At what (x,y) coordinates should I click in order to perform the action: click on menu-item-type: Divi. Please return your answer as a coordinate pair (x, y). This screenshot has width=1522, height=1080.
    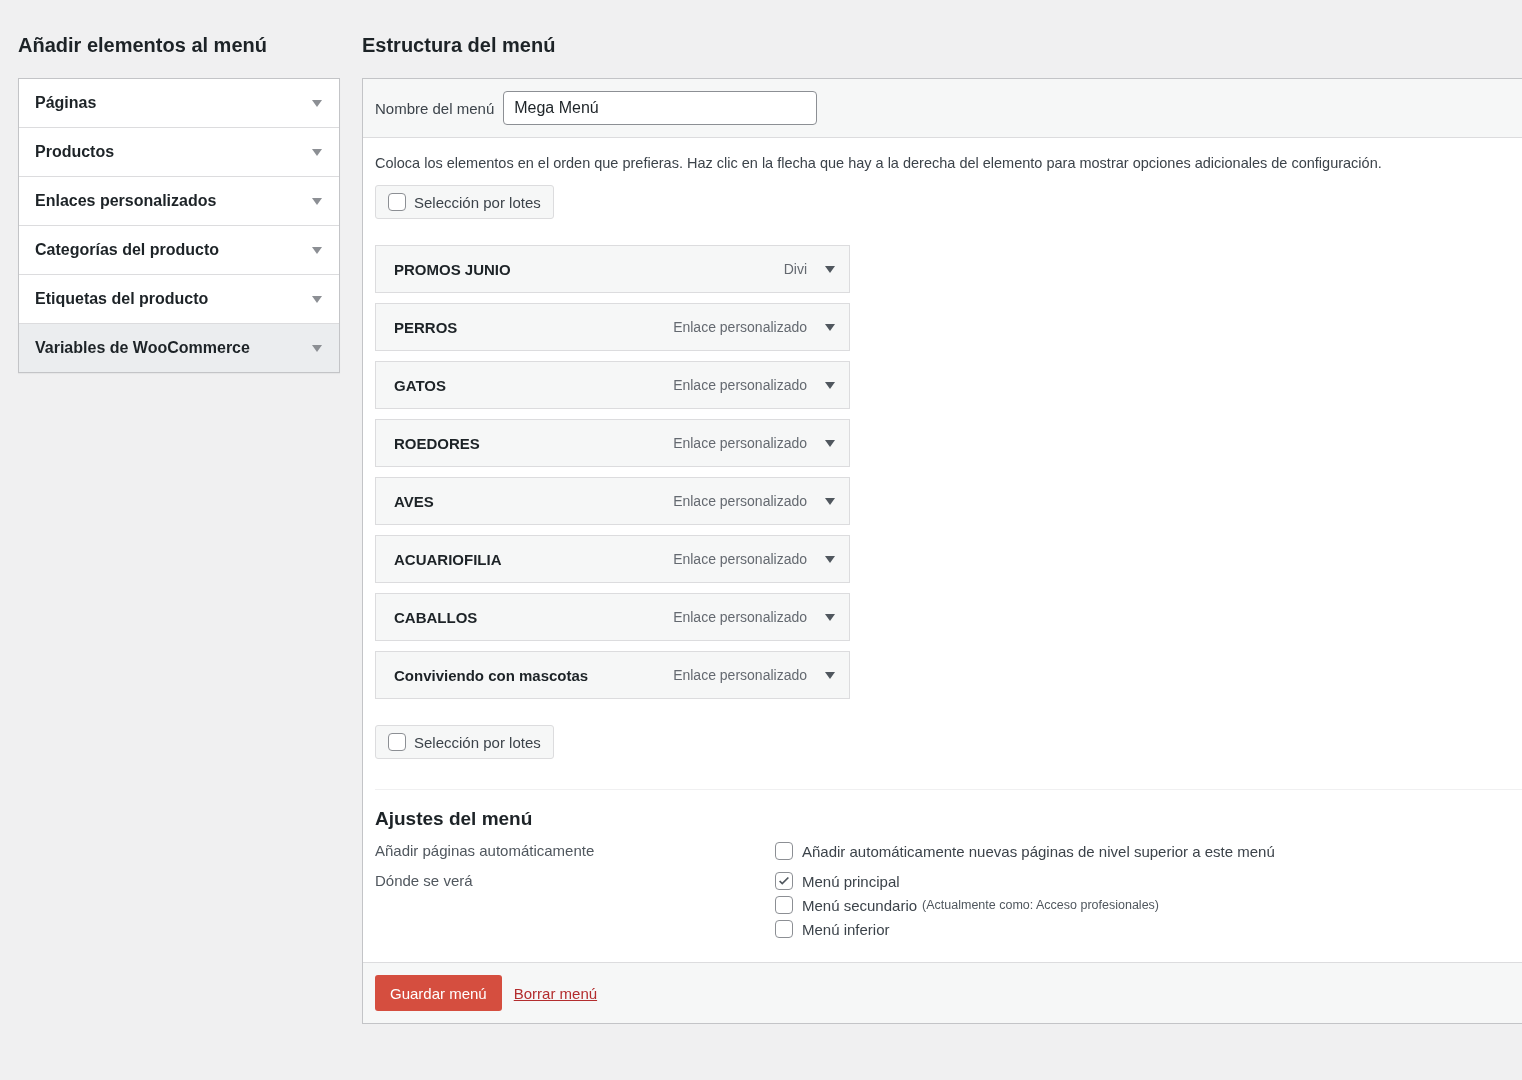
    Looking at the image, I should click on (795, 269).